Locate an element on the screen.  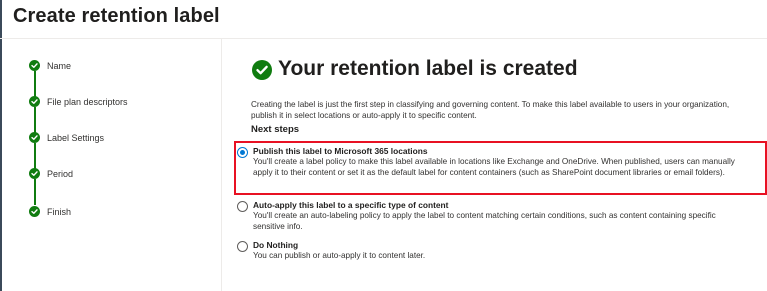
success-check-icon is located at coordinates (262, 70).